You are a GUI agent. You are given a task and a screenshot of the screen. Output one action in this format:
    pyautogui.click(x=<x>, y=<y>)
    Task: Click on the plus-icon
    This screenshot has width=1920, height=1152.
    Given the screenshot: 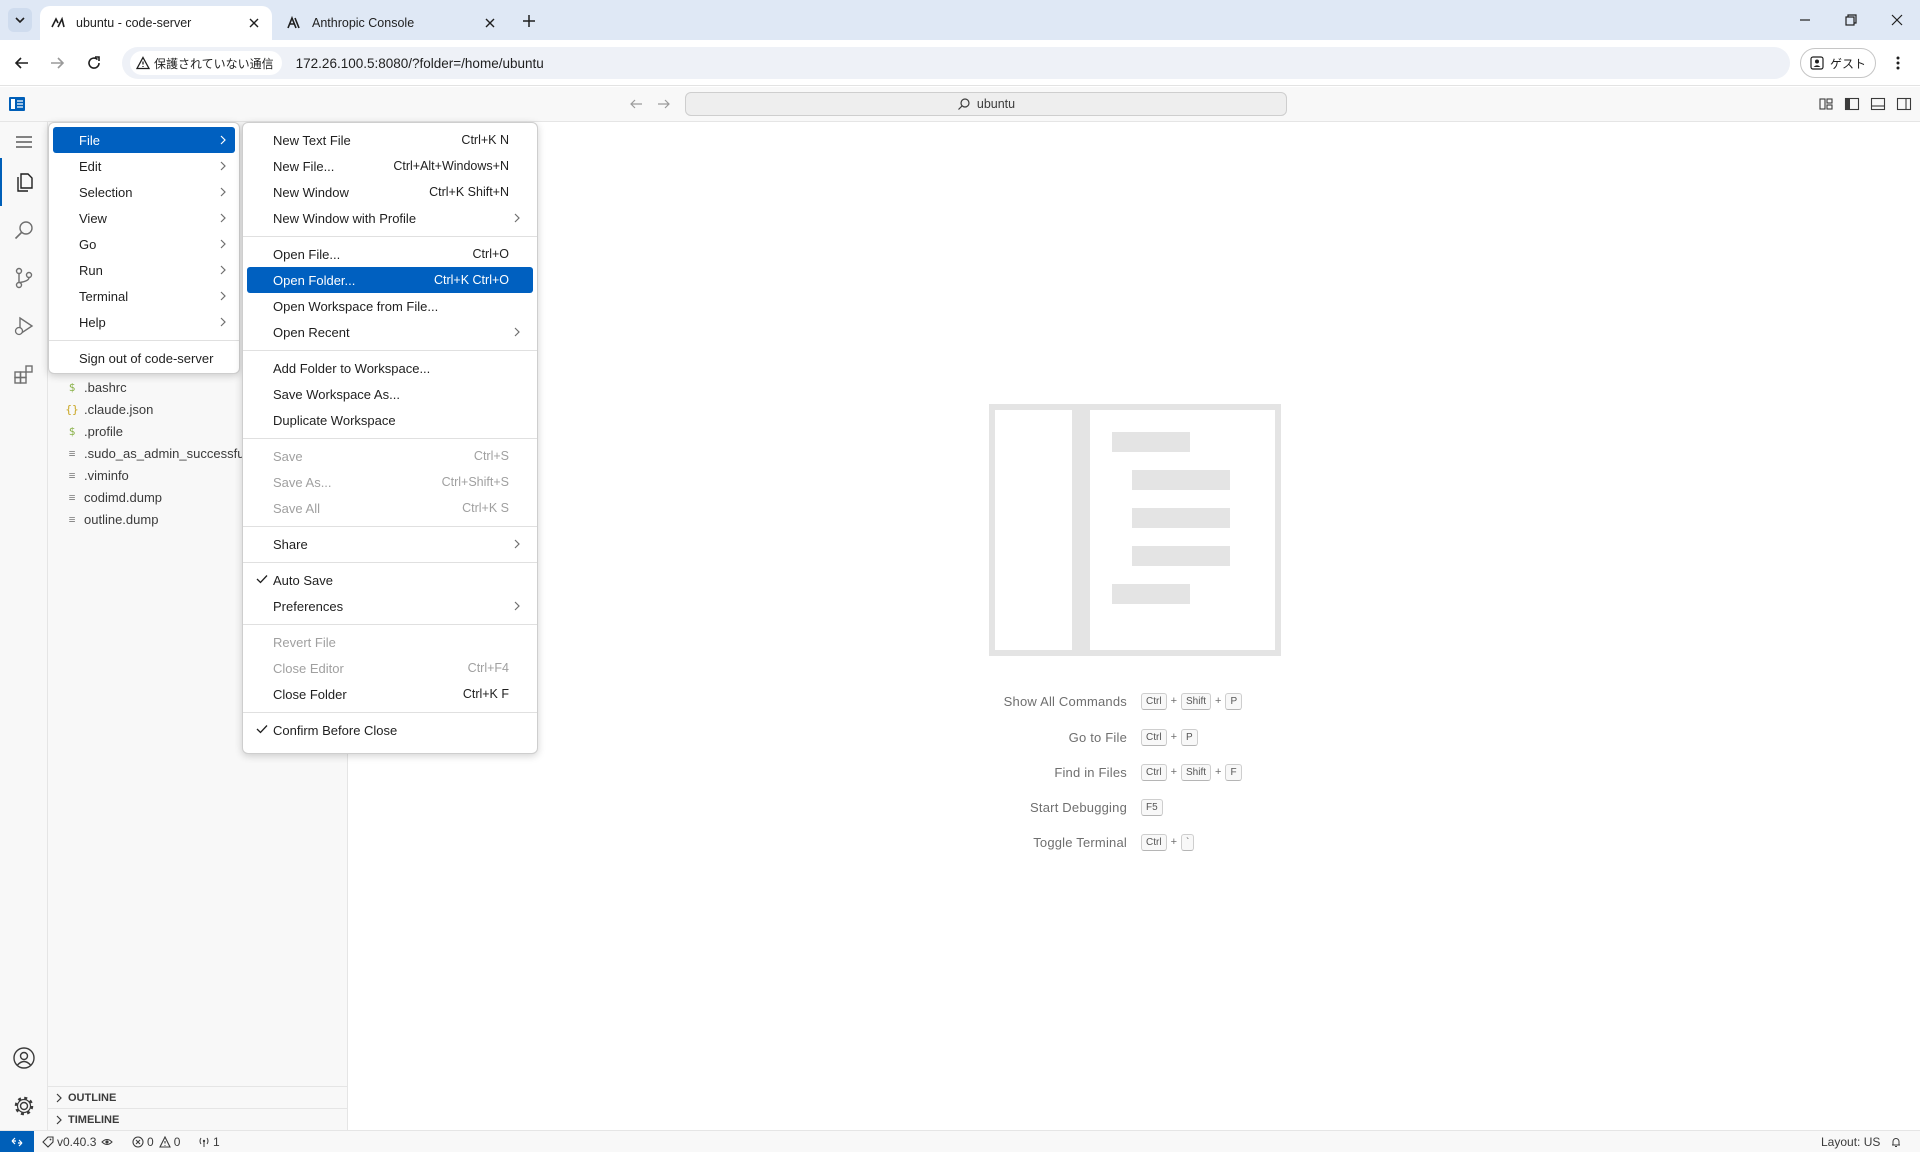 What is the action you would take?
    pyautogui.click(x=529, y=21)
    